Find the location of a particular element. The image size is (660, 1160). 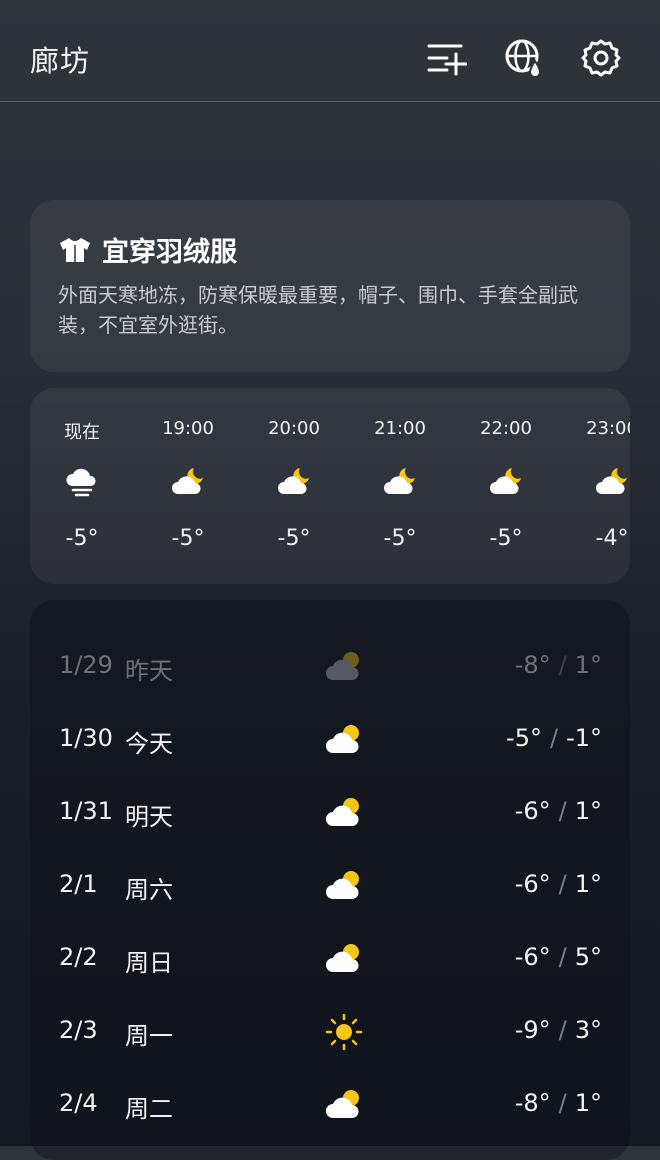

top-bar: 廊坊 is located at coordinates (330, 51).